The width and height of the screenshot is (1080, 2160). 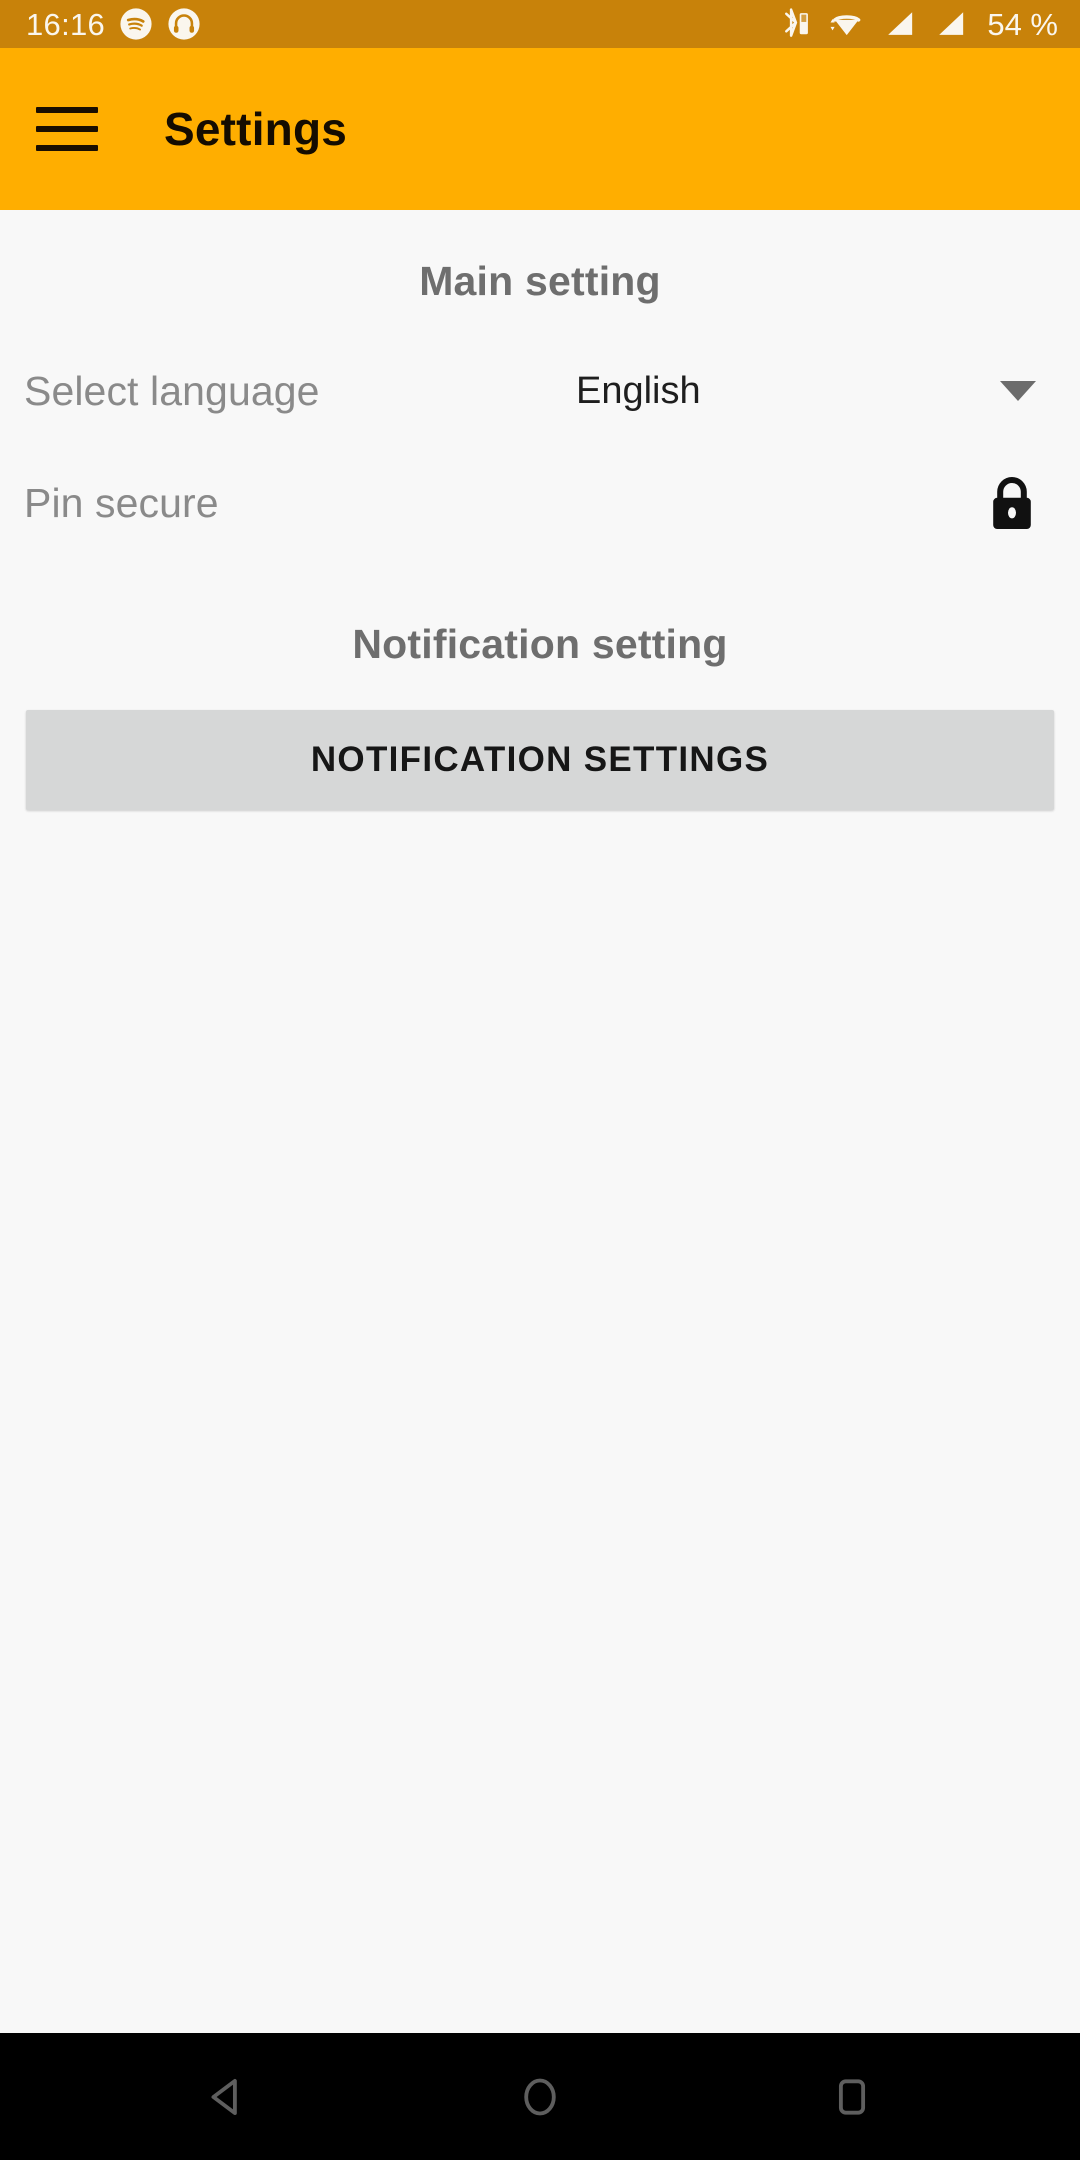 What do you see at coordinates (121, 502) in the screenshot?
I see `setting-label-pin-secure: Pin secure` at bounding box center [121, 502].